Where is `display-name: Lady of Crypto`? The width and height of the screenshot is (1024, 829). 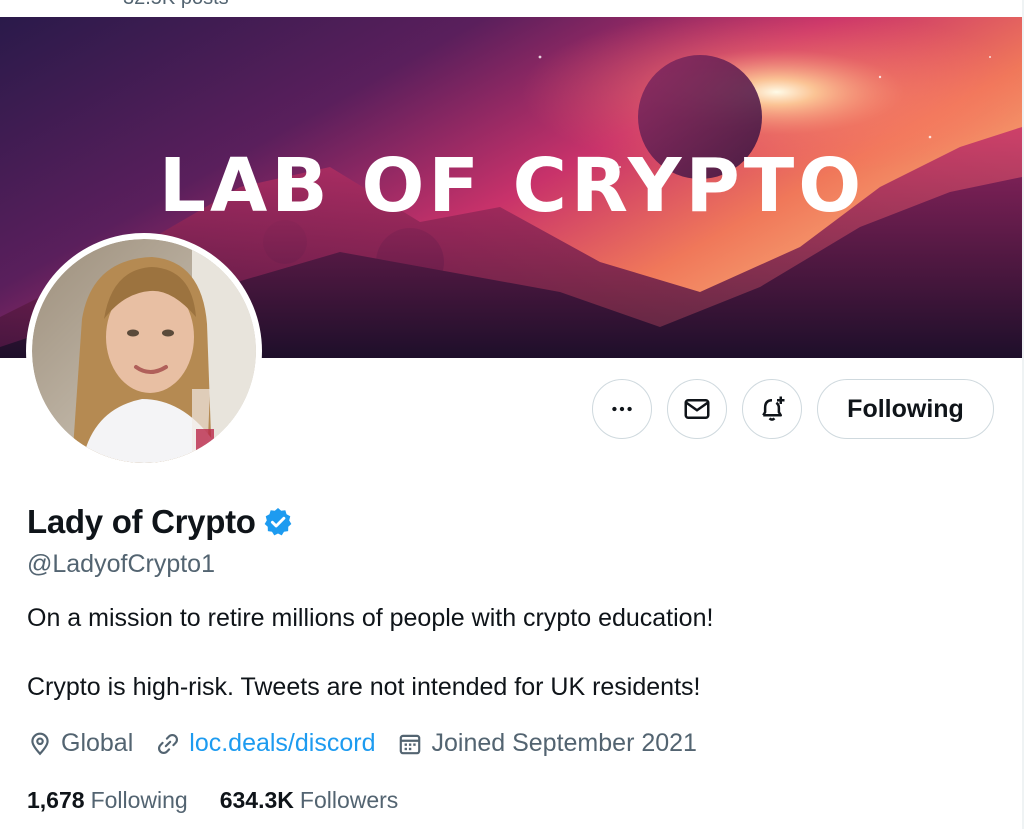
display-name: Lady of Crypto is located at coordinates (141, 521).